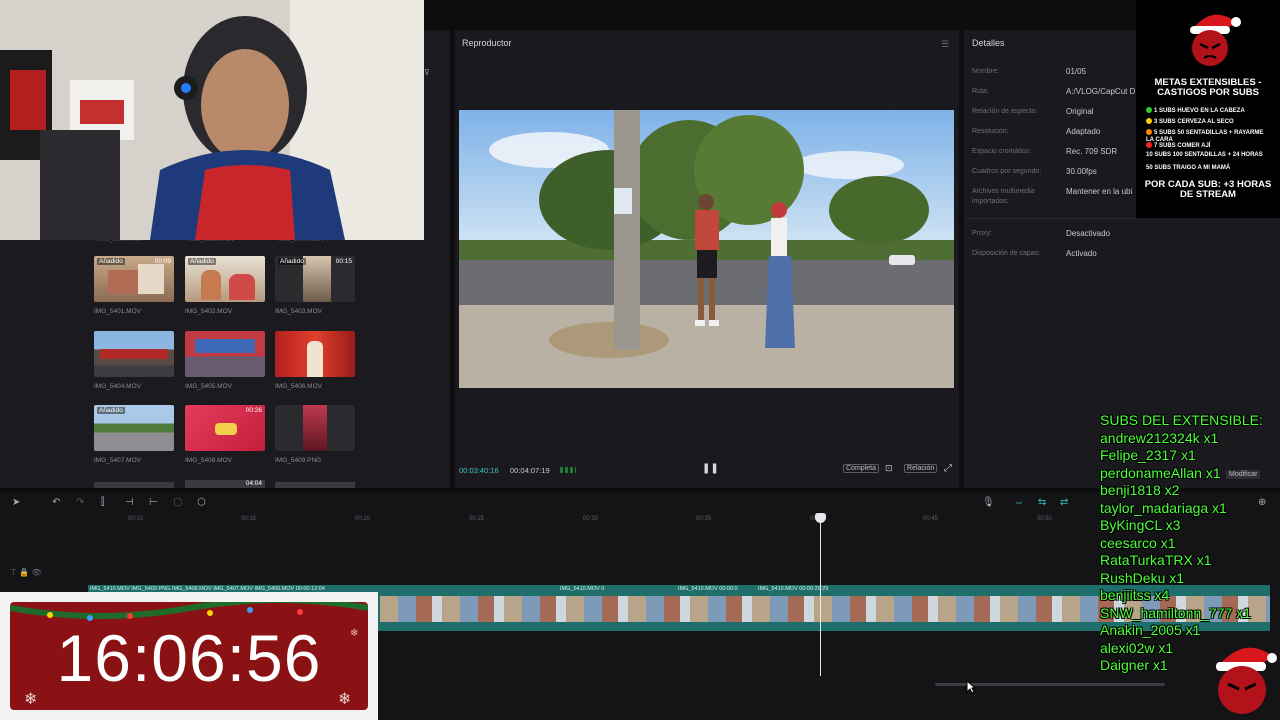 Image resolution: width=1280 pixels, height=720 pixels. I want to click on goal-text: COMER AJÍ, so click(1194, 146).